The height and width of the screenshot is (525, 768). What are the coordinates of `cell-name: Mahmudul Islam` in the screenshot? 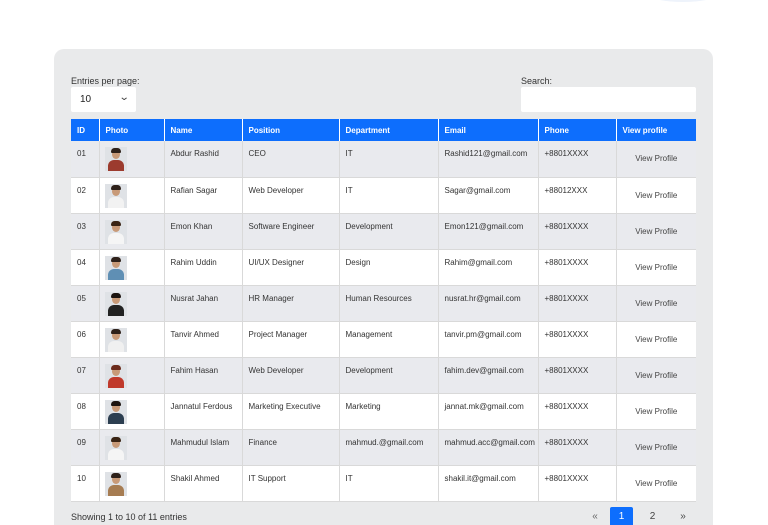 It's located at (203, 447).